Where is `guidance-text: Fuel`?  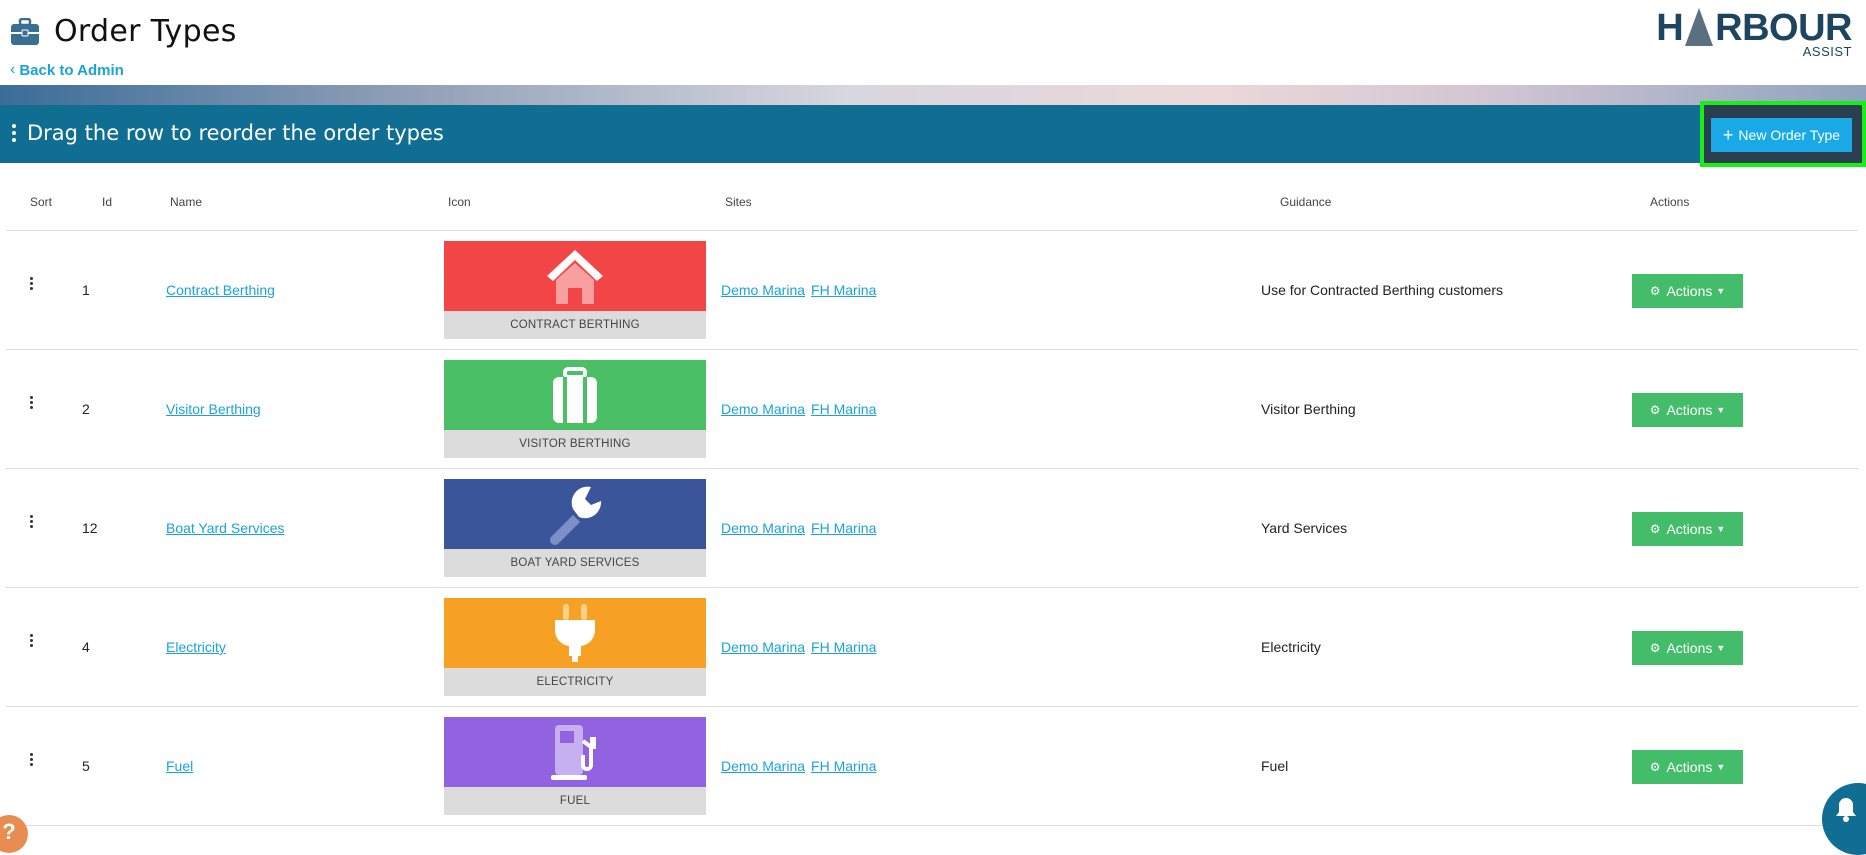
guidance-text: Fuel is located at coordinates (1275, 766).